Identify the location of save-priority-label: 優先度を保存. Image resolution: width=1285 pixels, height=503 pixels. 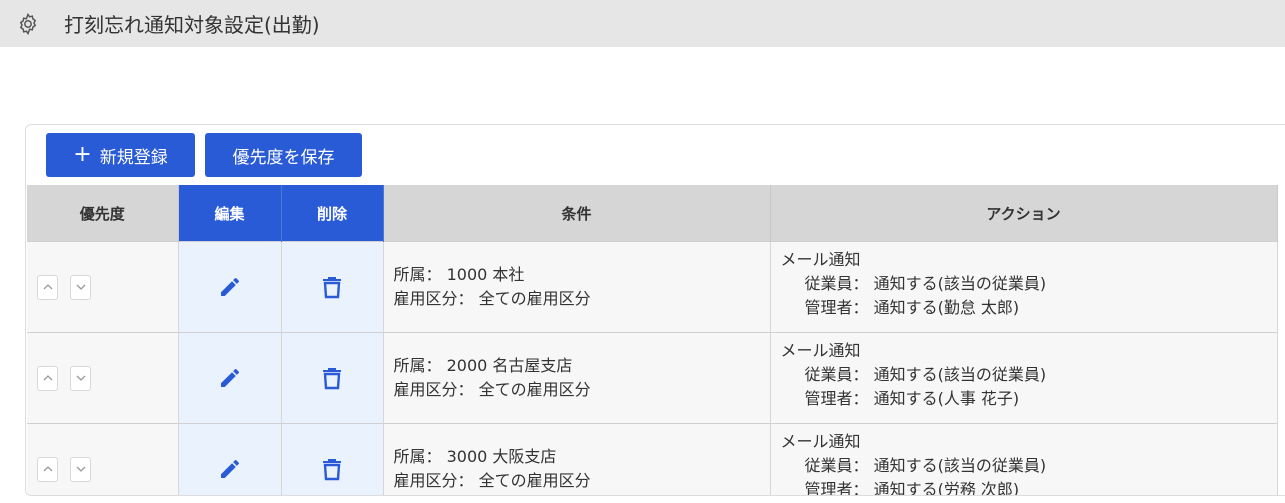
(283, 157).